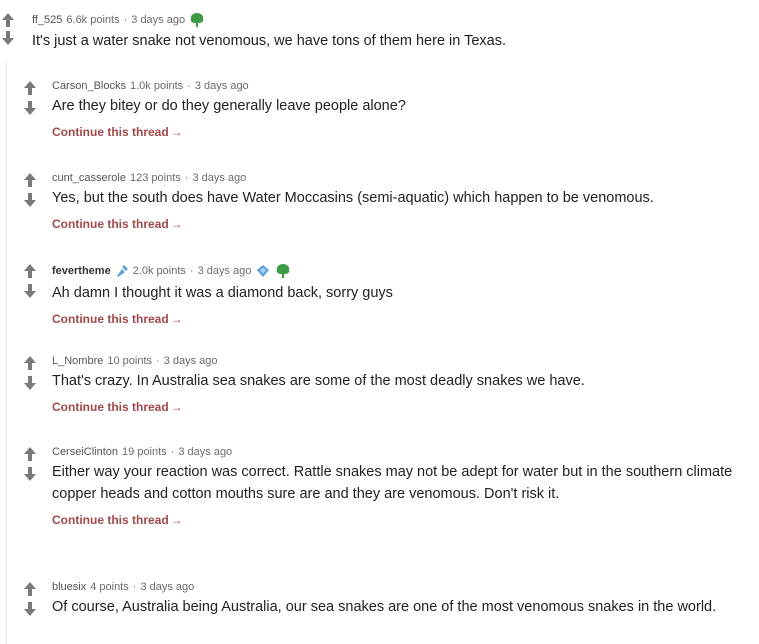 The width and height of the screenshot is (759, 644). I want to click on ticket-award-icon, so click(263, 271).